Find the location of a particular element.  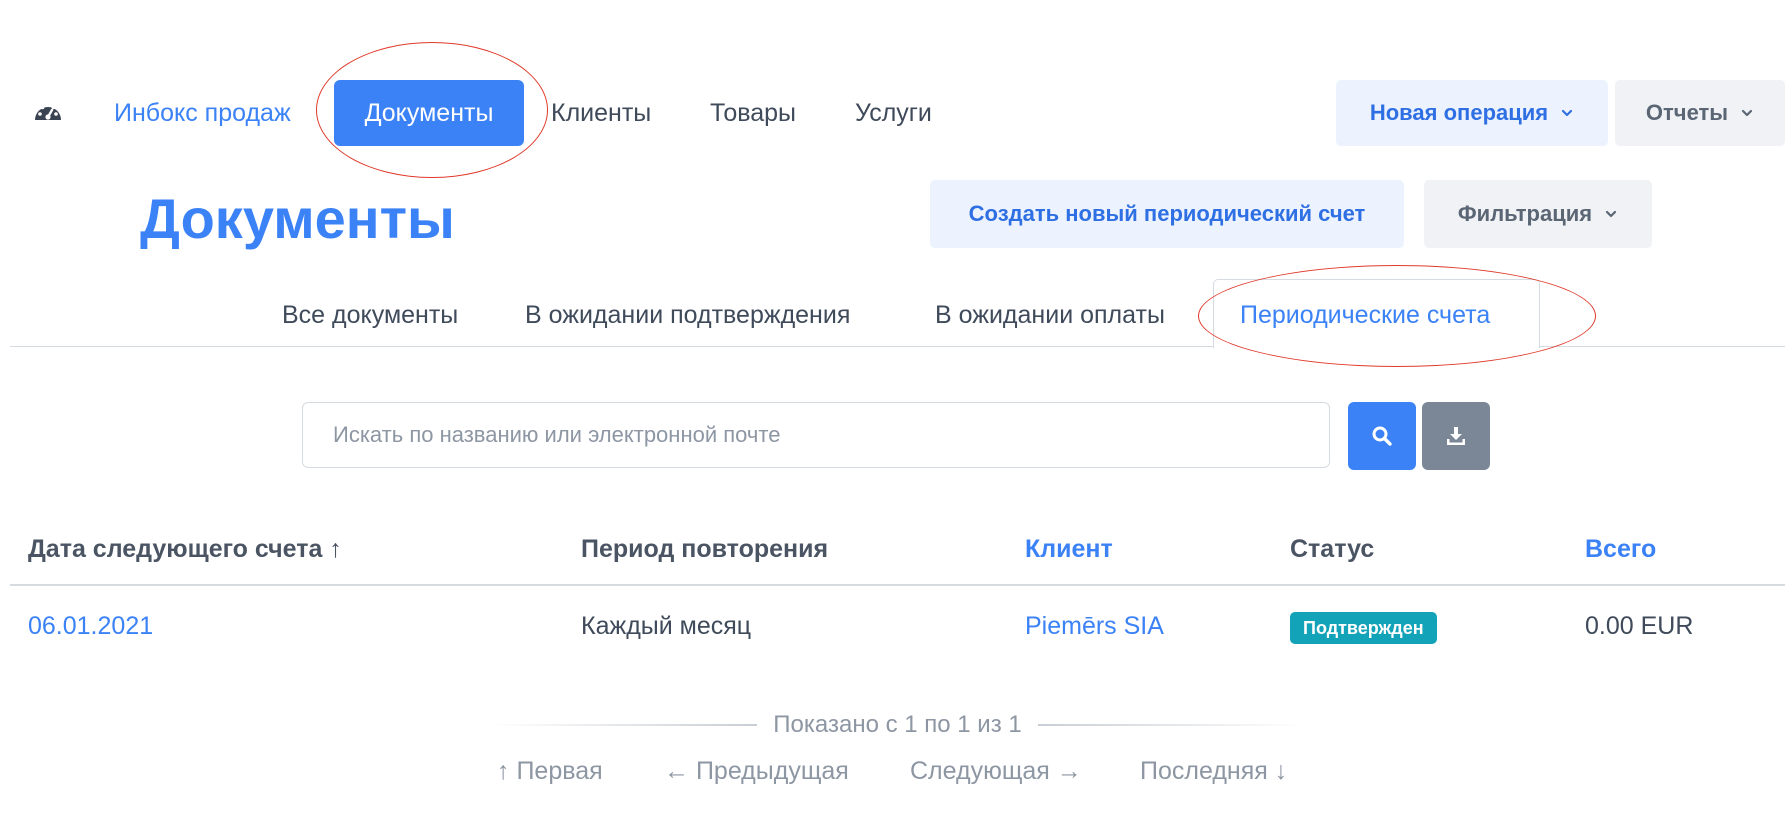

row-total: 0.00 EUR is located at coordinates (1639, 626).